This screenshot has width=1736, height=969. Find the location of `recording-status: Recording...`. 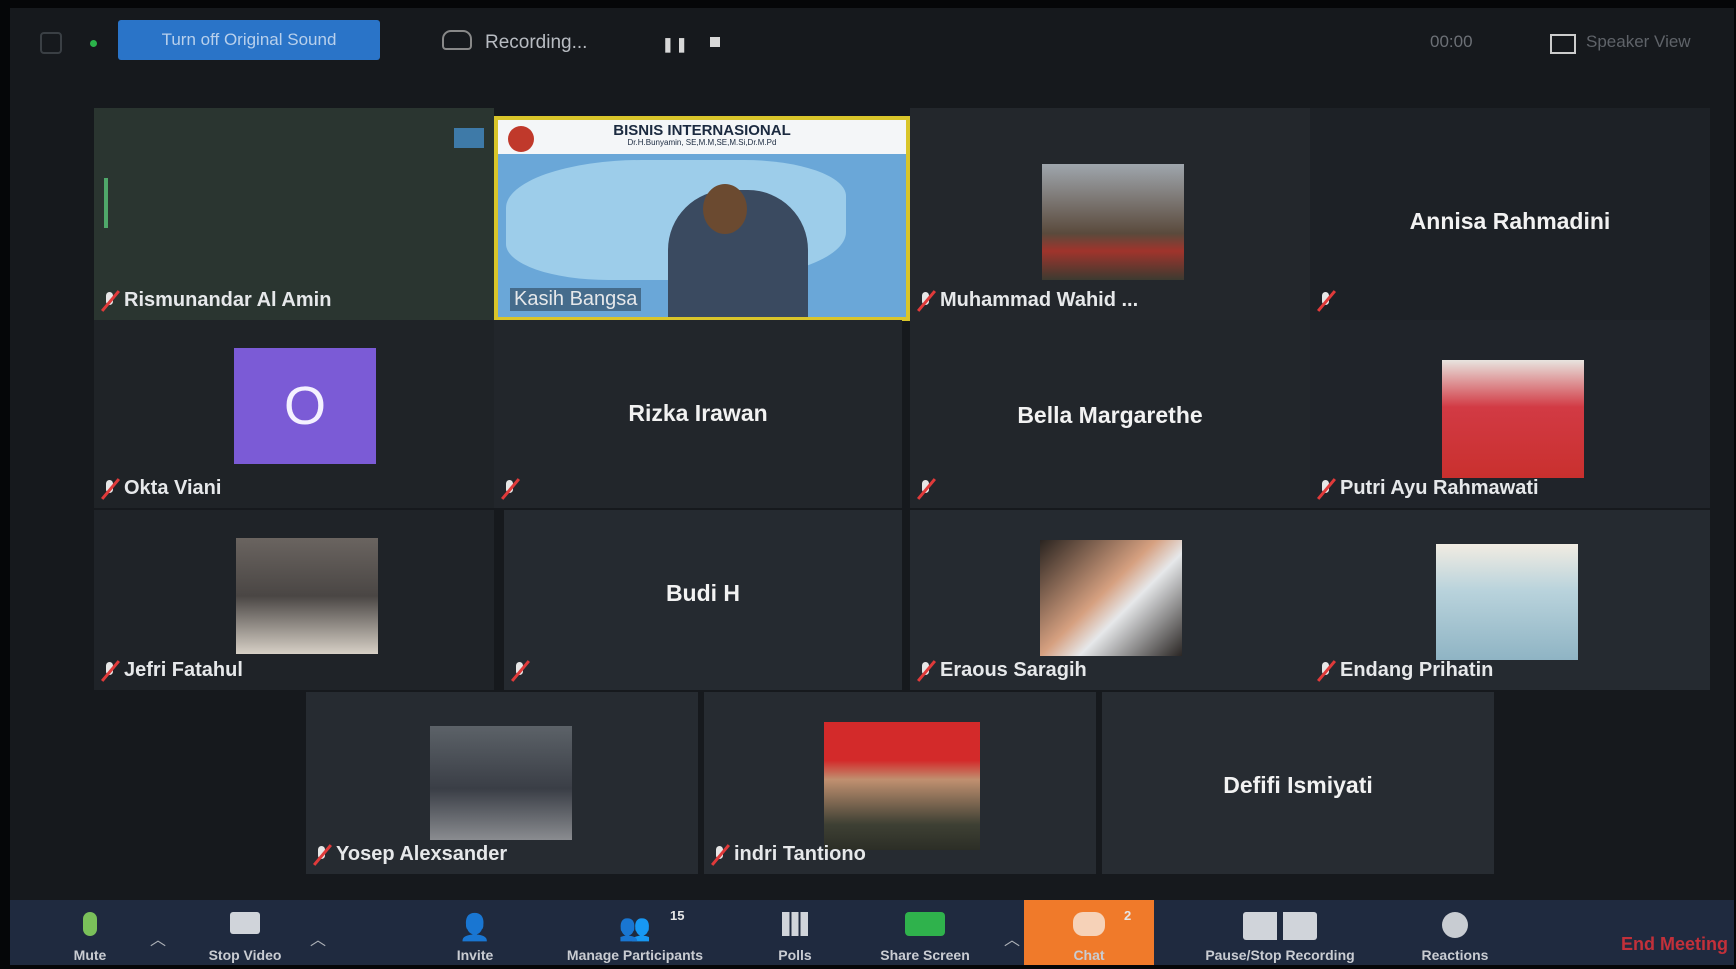

recording-status: Recording... is located at coordinates (536, 42).